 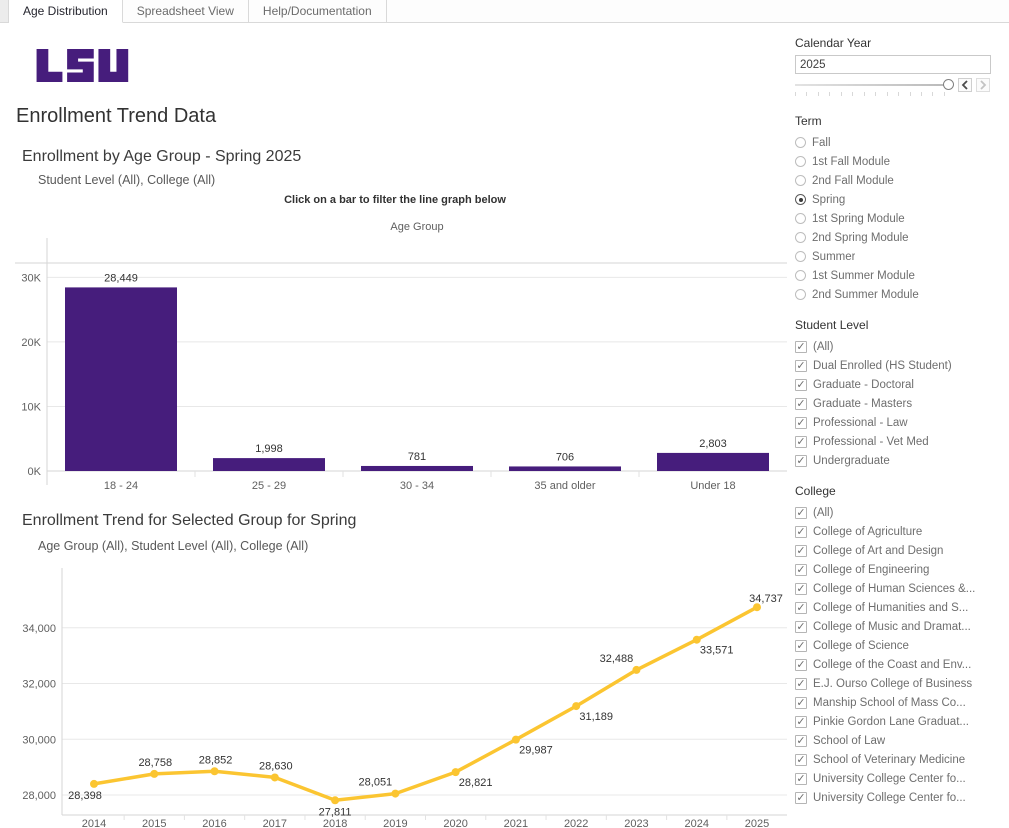 I want to click on slider-next-button, so click(x=983, y=85).